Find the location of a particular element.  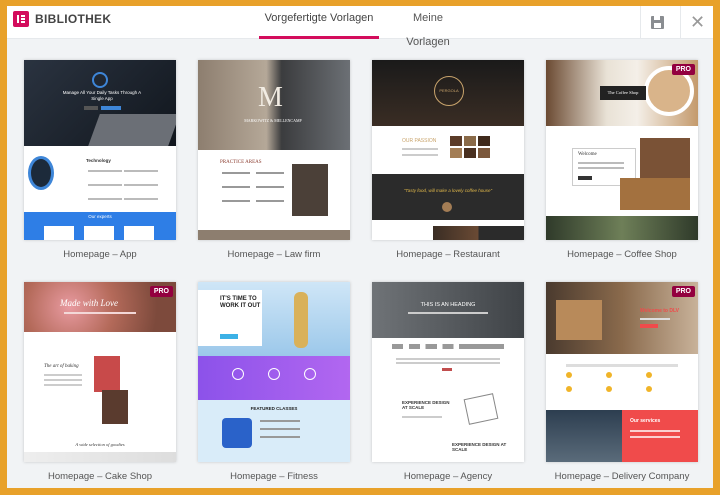

close-icon: ✕ is located at coordinates (697, 22).